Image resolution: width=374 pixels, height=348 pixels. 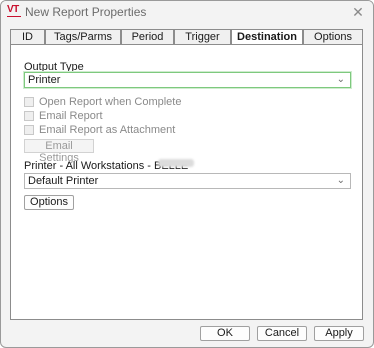 I want to click on printer-select: Default Printer ⌄, so click(x=187, y=181).